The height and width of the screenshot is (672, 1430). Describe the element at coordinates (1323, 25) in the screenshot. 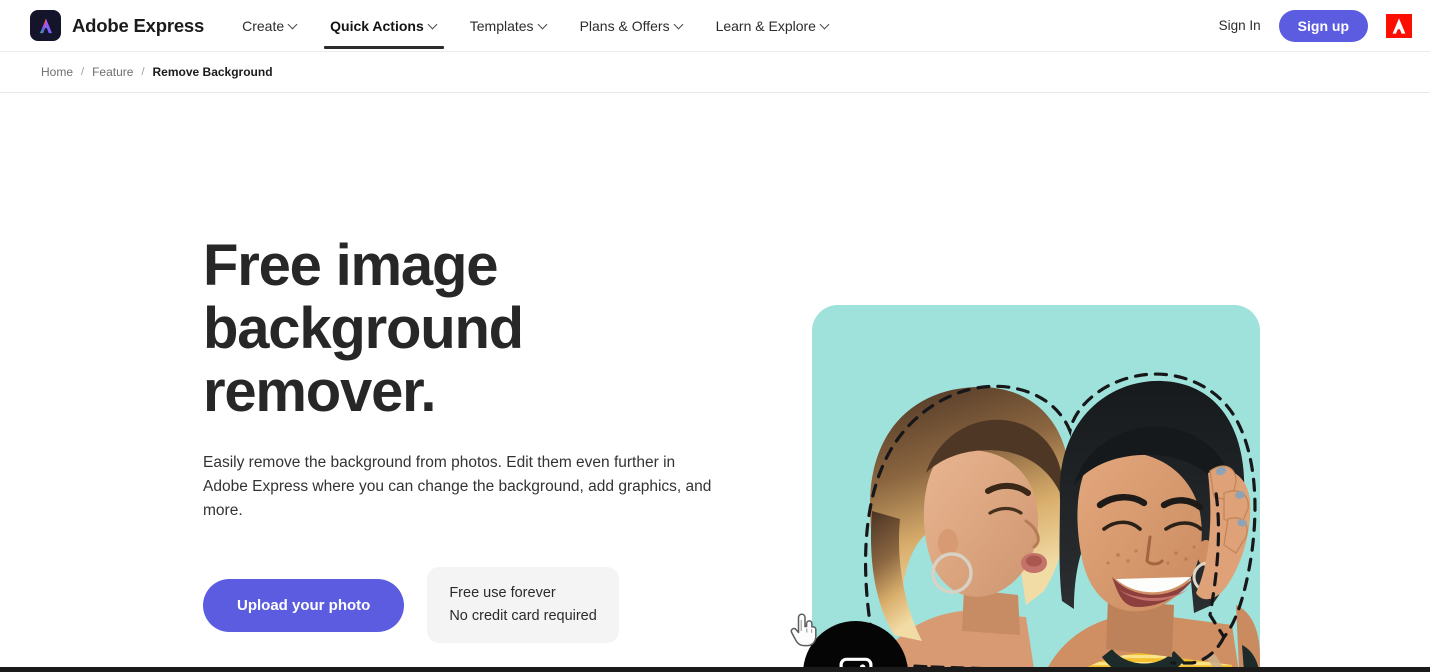

I see `sign-up-button: Sign up` at that location.